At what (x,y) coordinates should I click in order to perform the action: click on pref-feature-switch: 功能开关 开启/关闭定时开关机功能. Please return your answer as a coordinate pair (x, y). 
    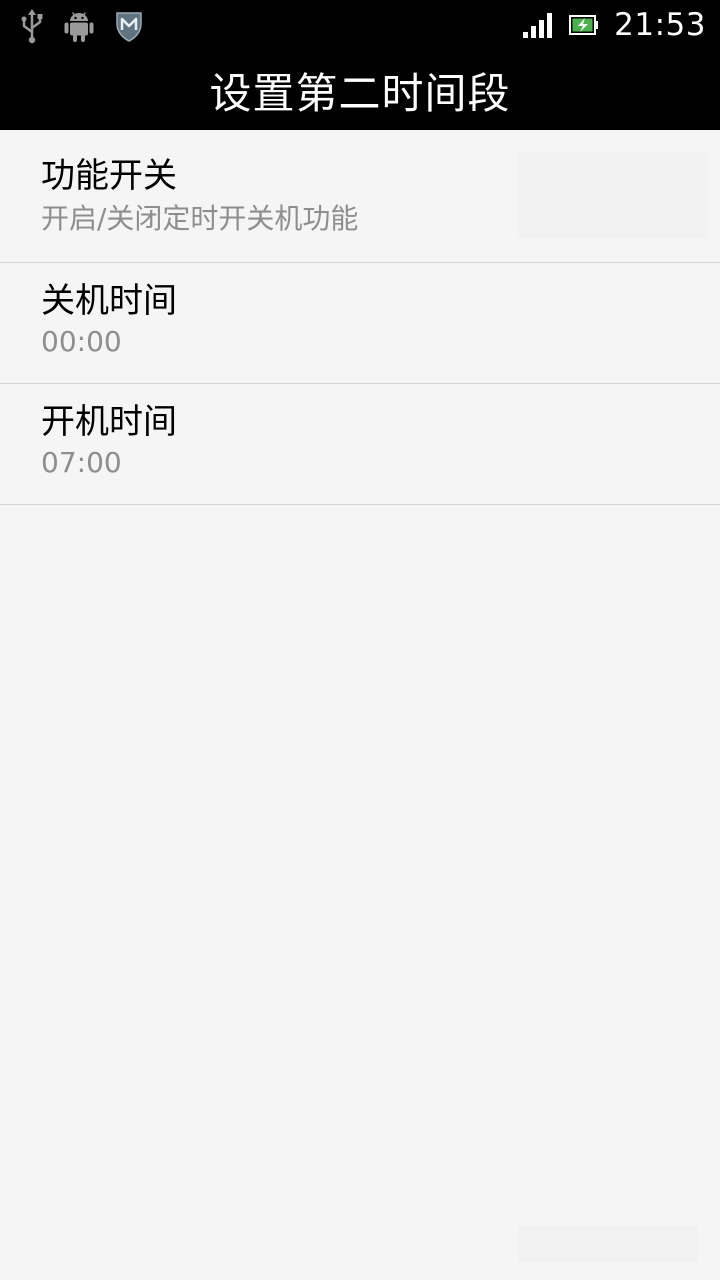
    Looking at the image, I should click on (360, 196).